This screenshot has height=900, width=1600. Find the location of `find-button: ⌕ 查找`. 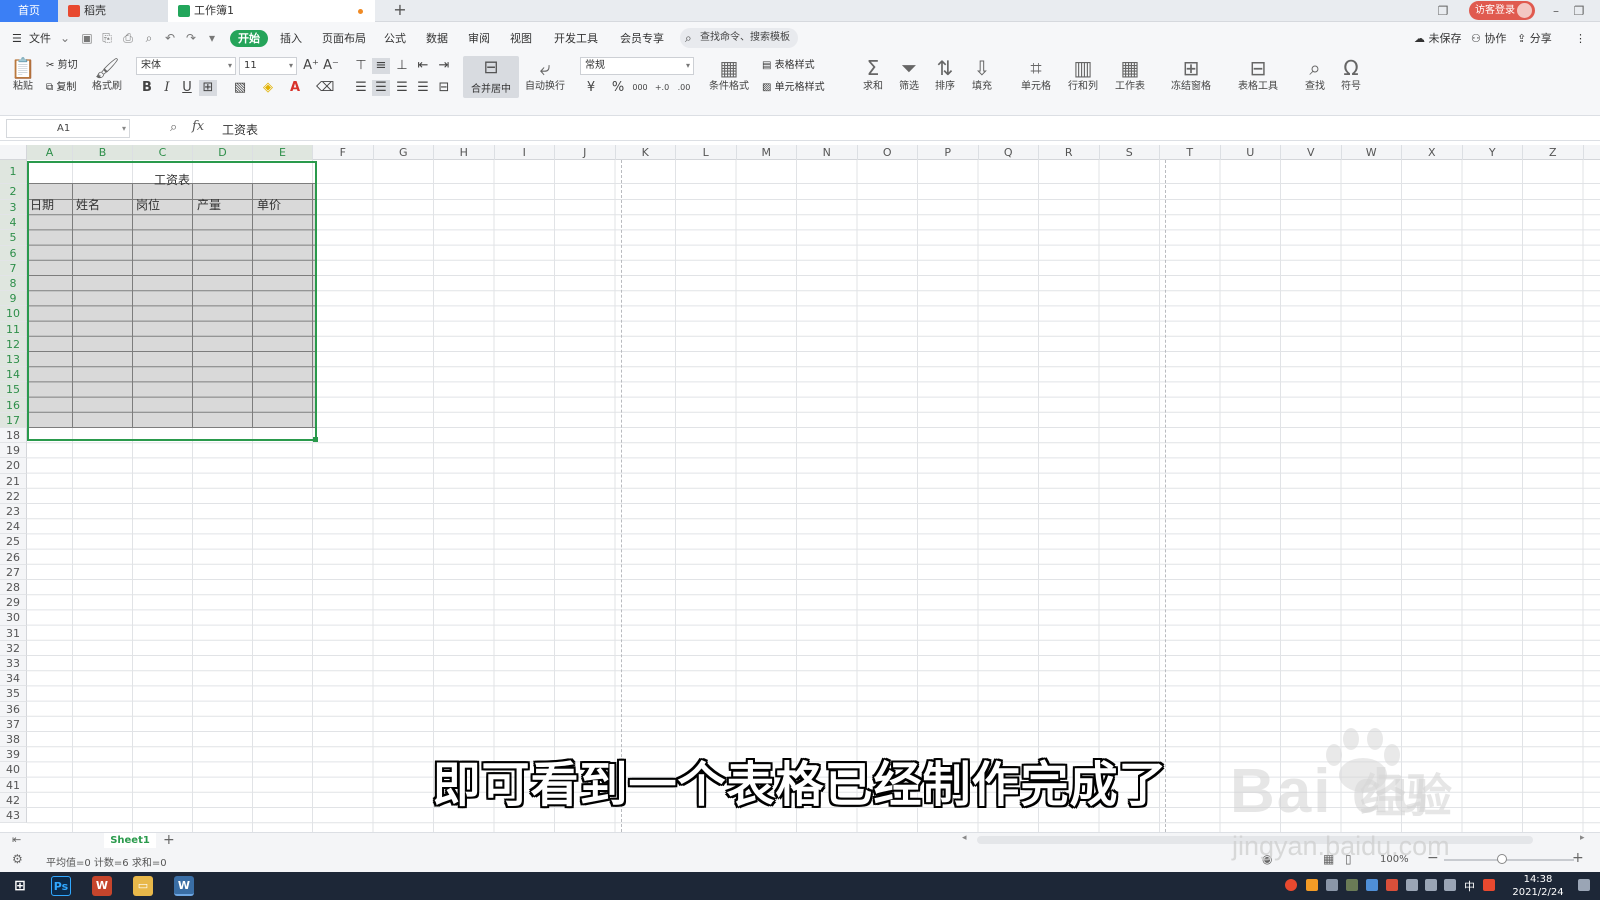

find-button: ⌕ 查找 is located at coordinates (1315, 75).